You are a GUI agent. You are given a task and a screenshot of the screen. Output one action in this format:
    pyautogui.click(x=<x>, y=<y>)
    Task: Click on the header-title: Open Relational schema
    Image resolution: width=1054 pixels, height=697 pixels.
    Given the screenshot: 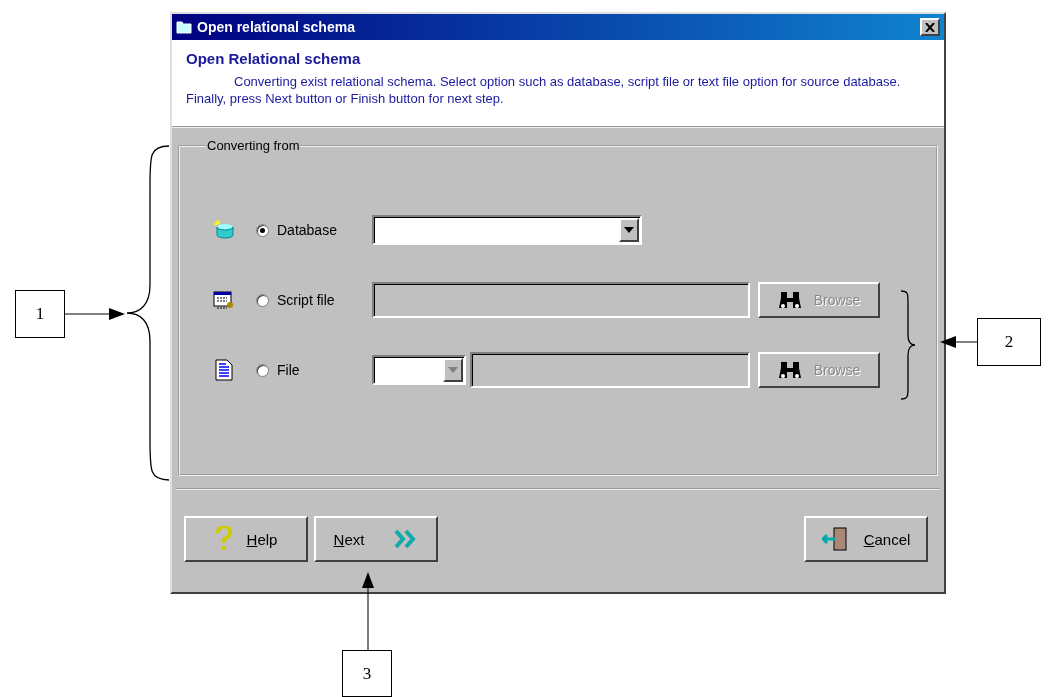 What is the action you would take?
    pyautogui.click(x=274, y=58)
    